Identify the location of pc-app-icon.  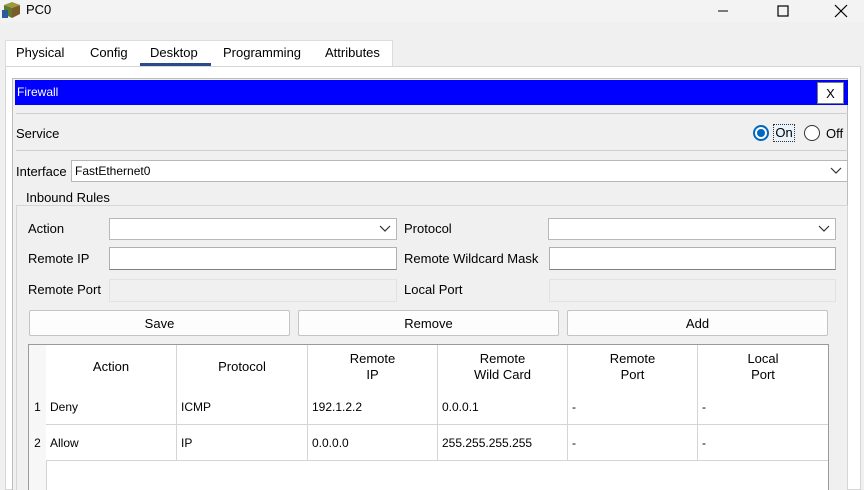
(11, 10).